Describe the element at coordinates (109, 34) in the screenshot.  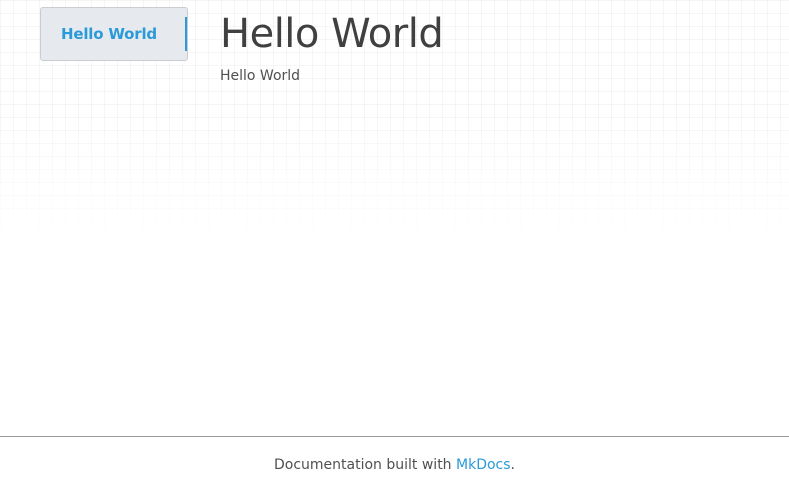
I see `sidebar-item-hello-world: Hello World` at that location.